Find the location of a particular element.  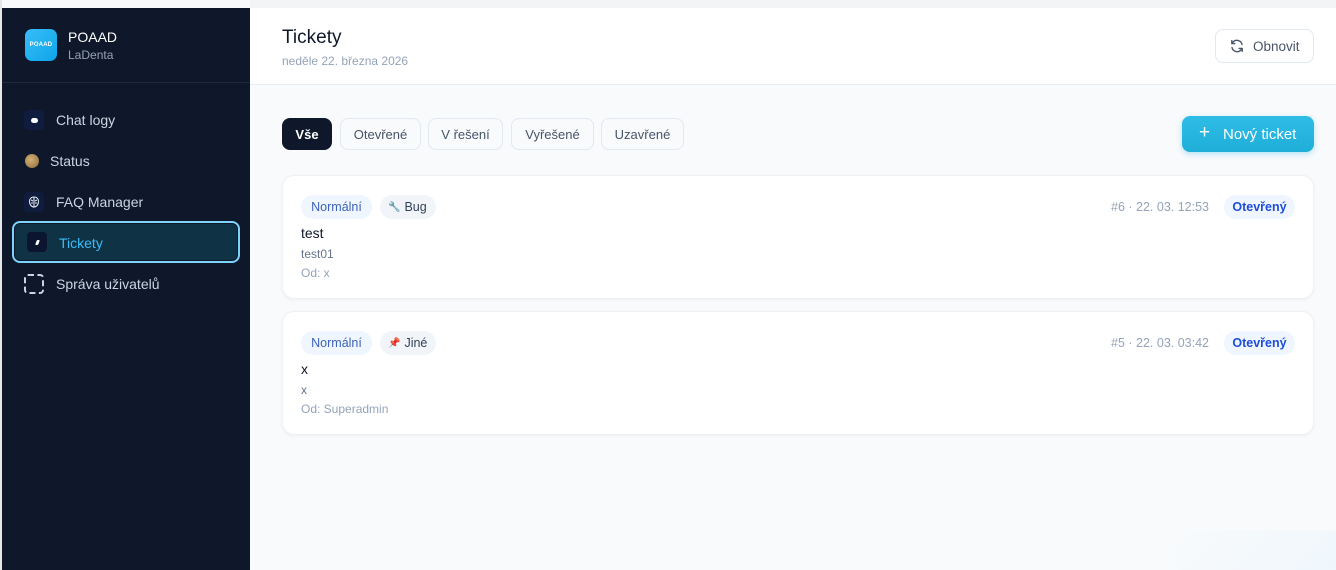

category-badge: 🔧 Bug is located at coordinates (408, 207).